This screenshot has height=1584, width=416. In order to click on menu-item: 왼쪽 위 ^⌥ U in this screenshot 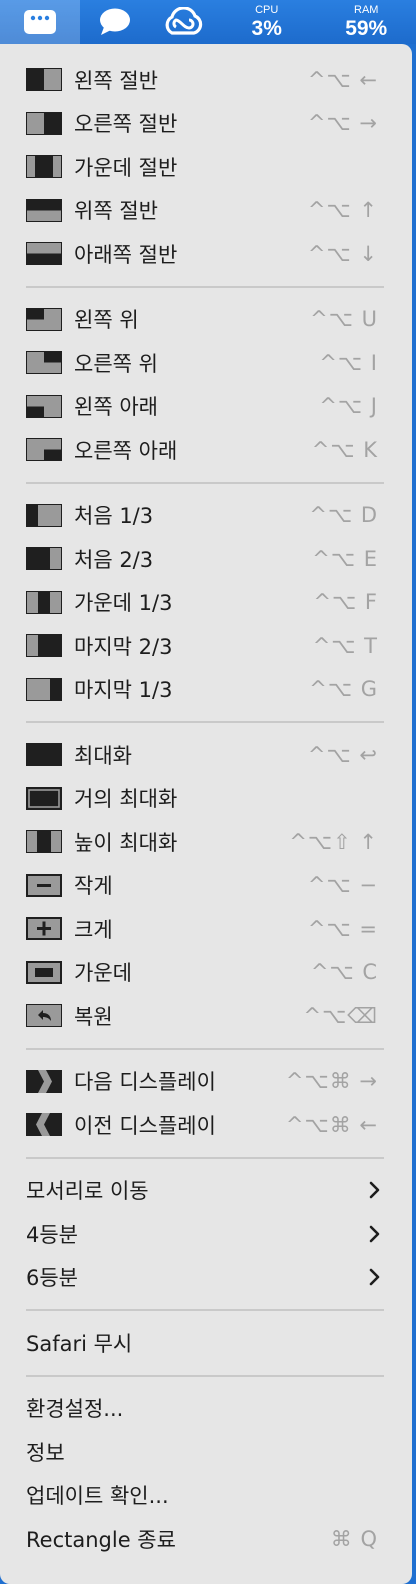, I will do `click(206, 320)`.